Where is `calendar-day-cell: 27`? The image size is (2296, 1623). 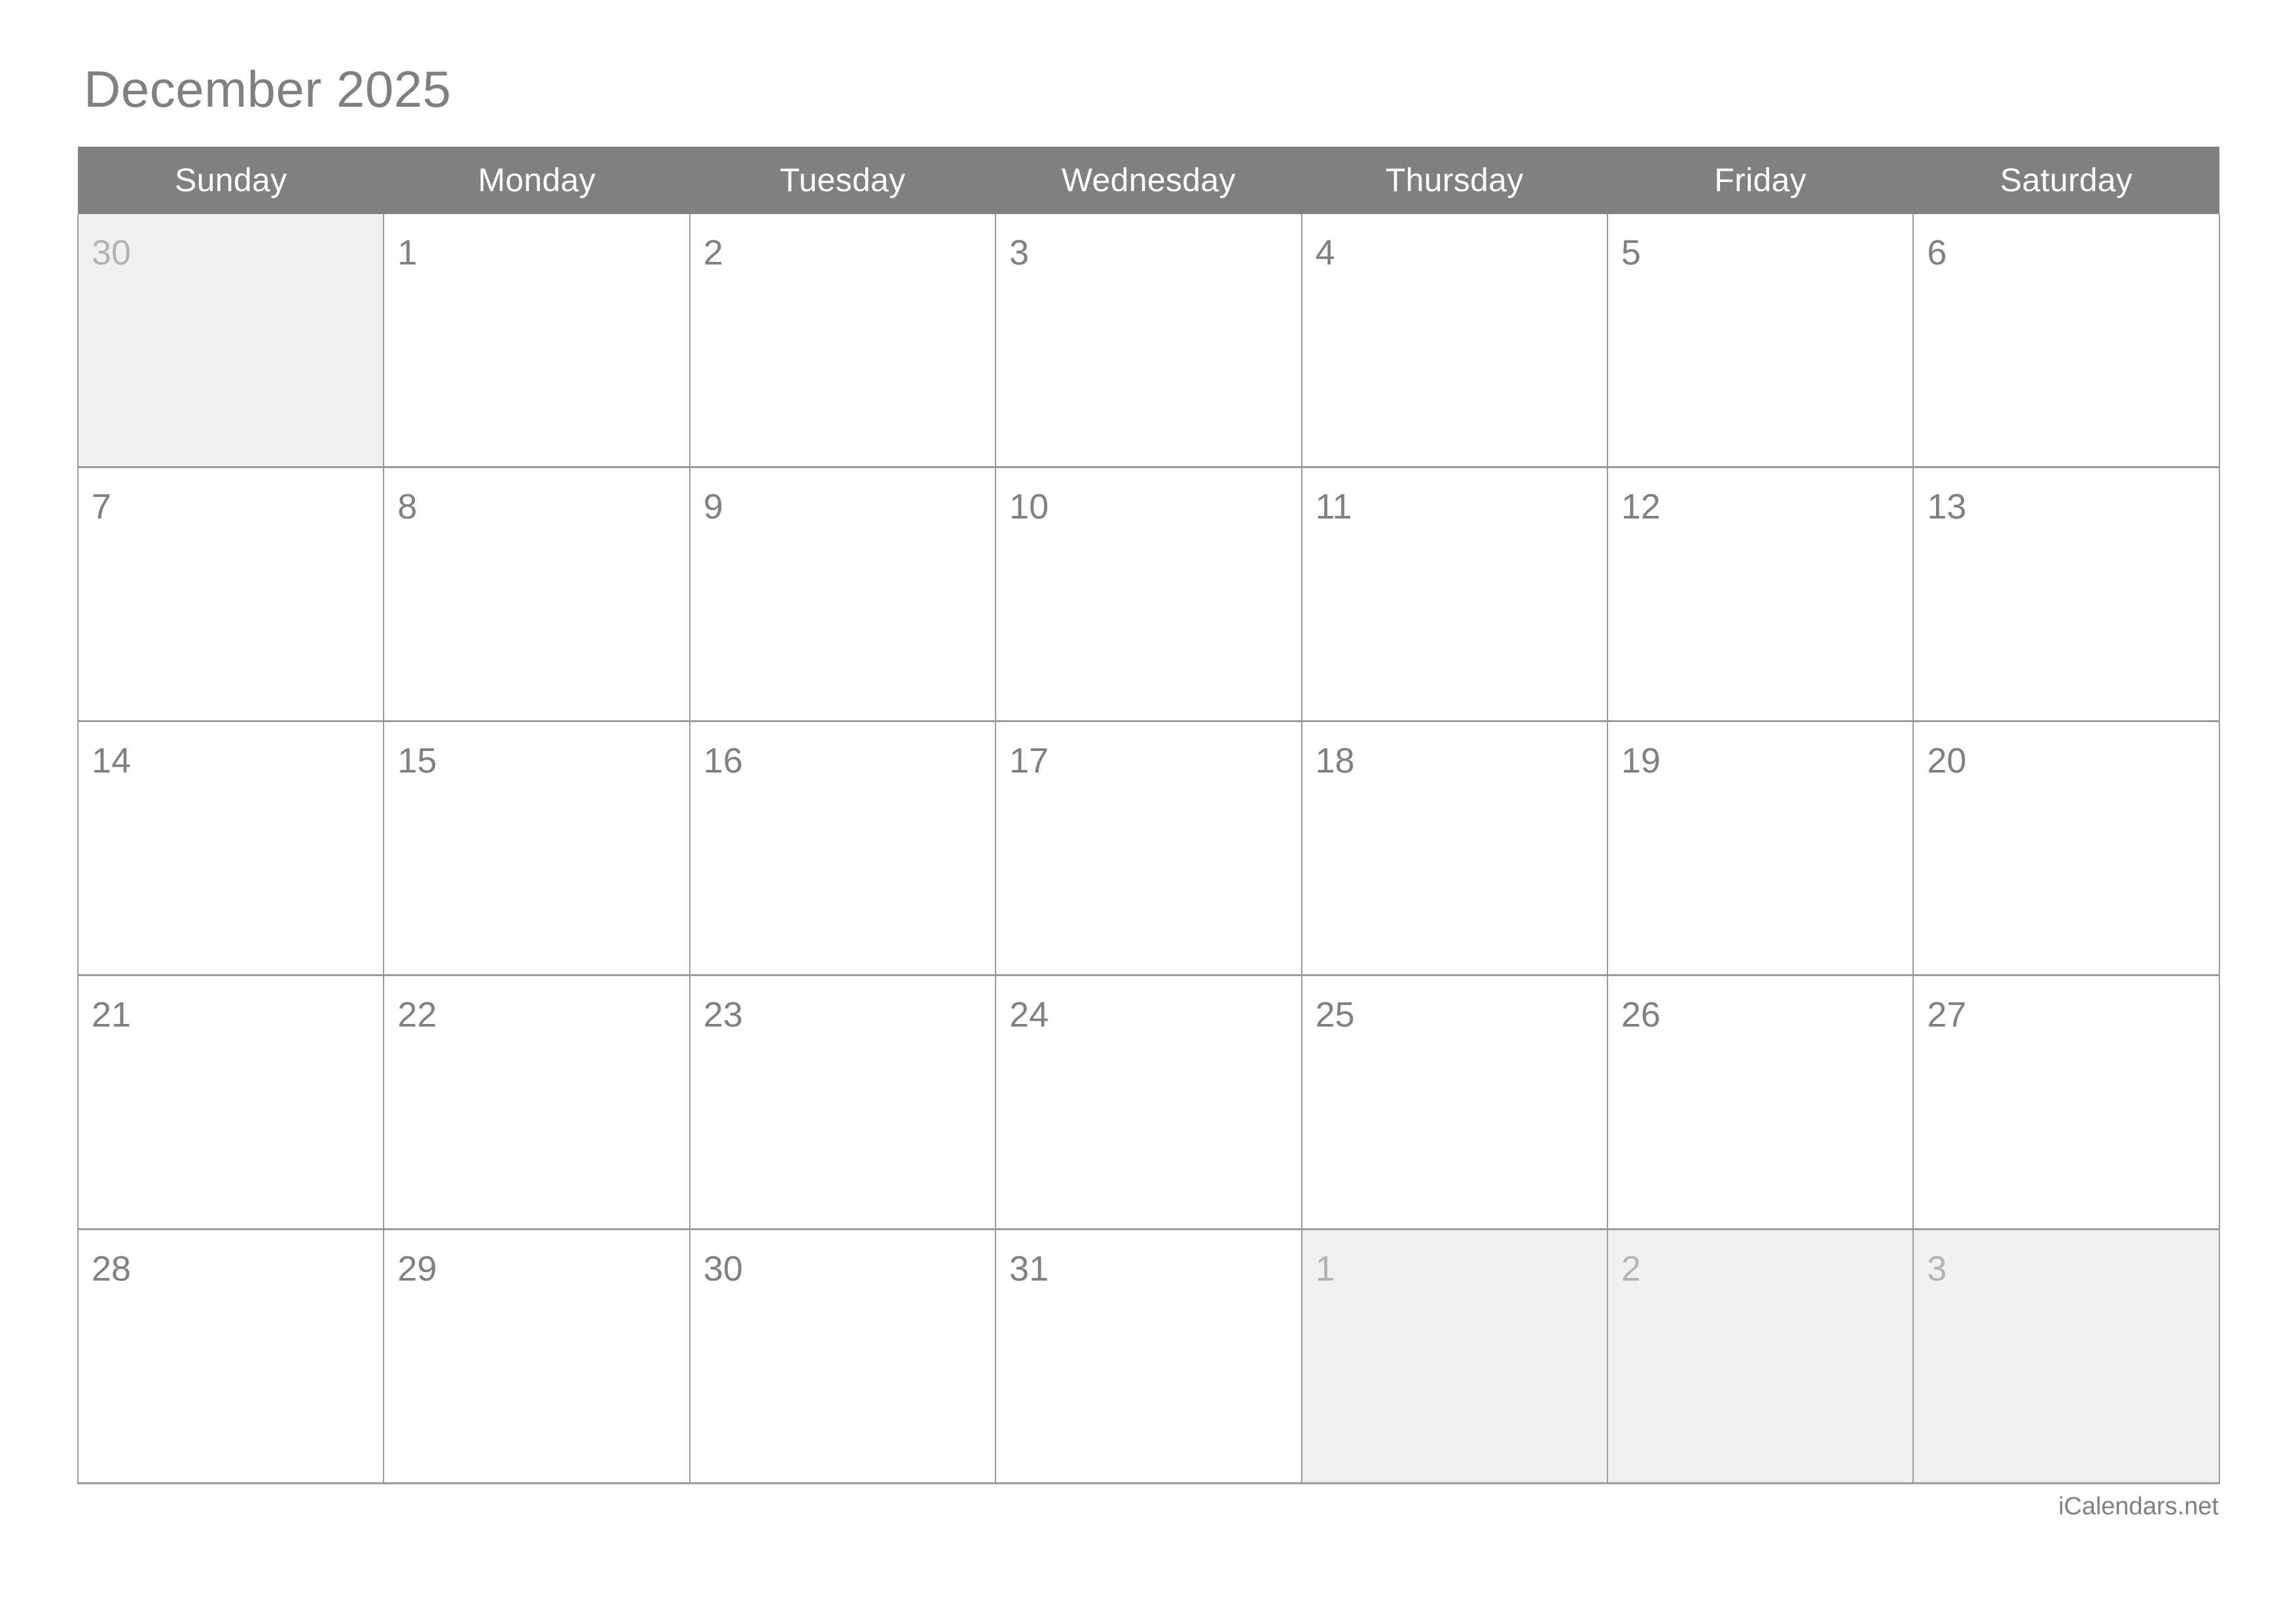
calendar-day-cell: 27 is located at coordinates (2066, 1102).